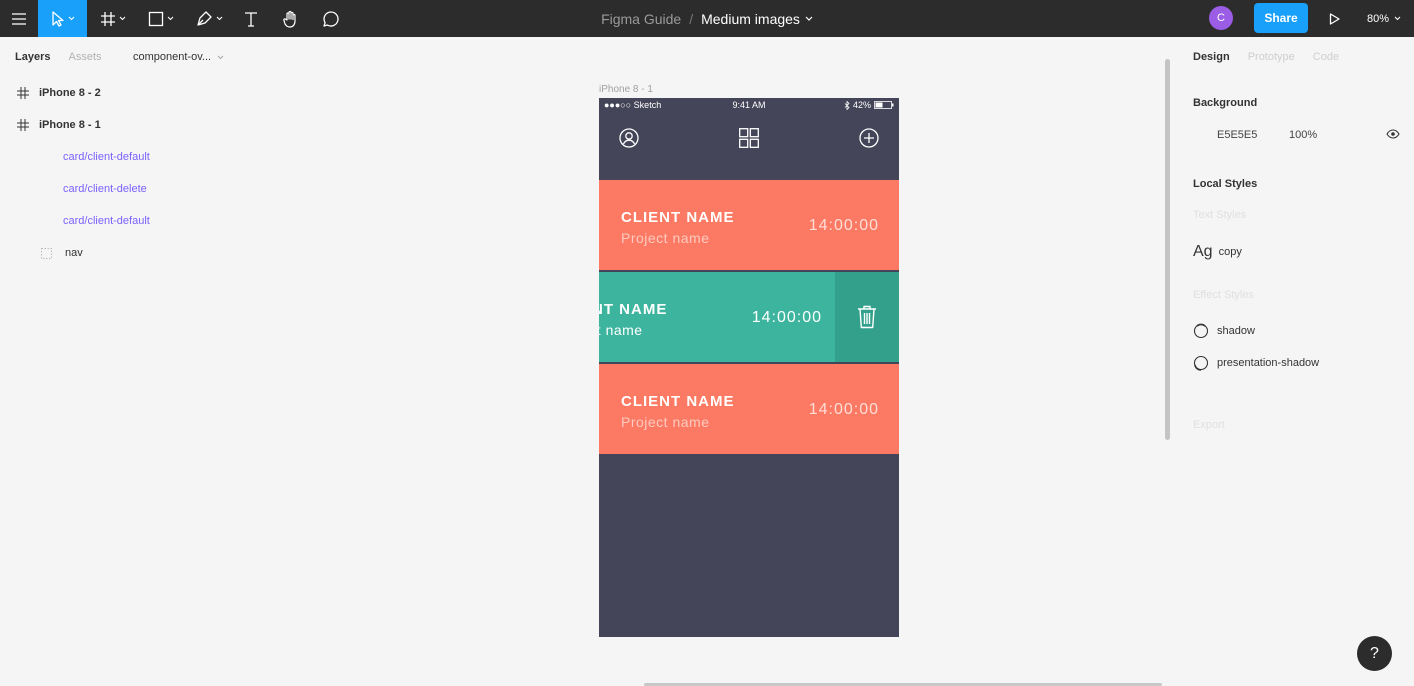 This screenshot has height=686, width=1414. I want to click on battery-percent: 42%, so click(861, 105).